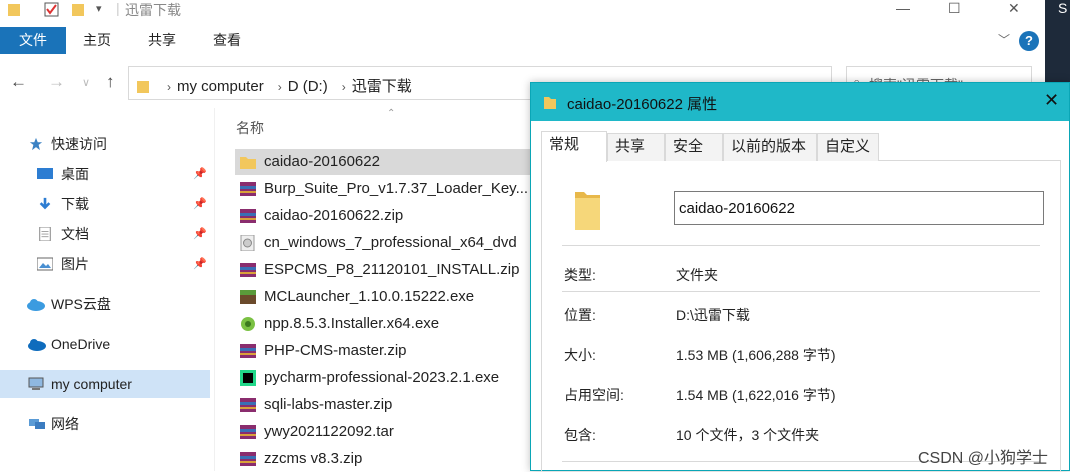  Describe the element at coordinates (574, 146) in the screenshot. I see `tab-general: 常规` at that location.